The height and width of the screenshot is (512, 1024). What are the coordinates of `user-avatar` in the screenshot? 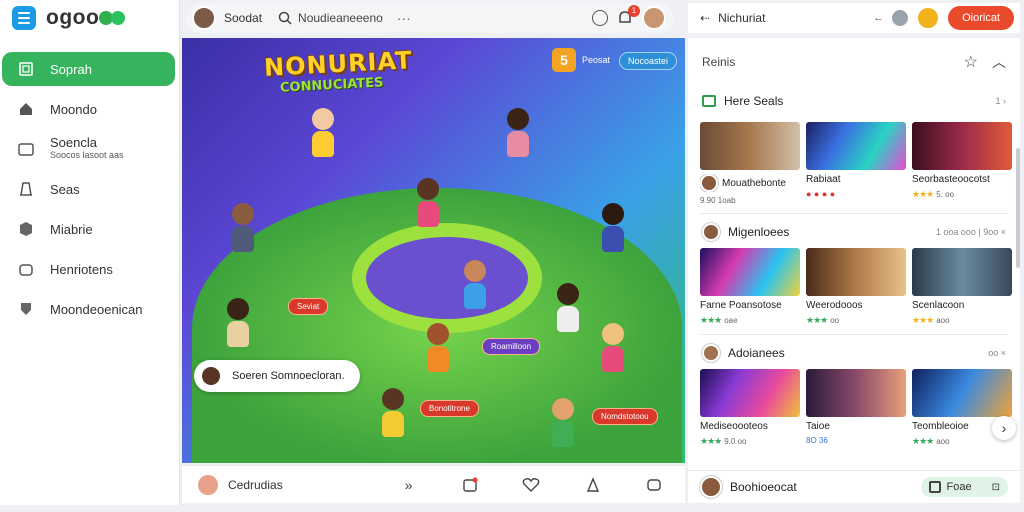 It's located at (204, 18).